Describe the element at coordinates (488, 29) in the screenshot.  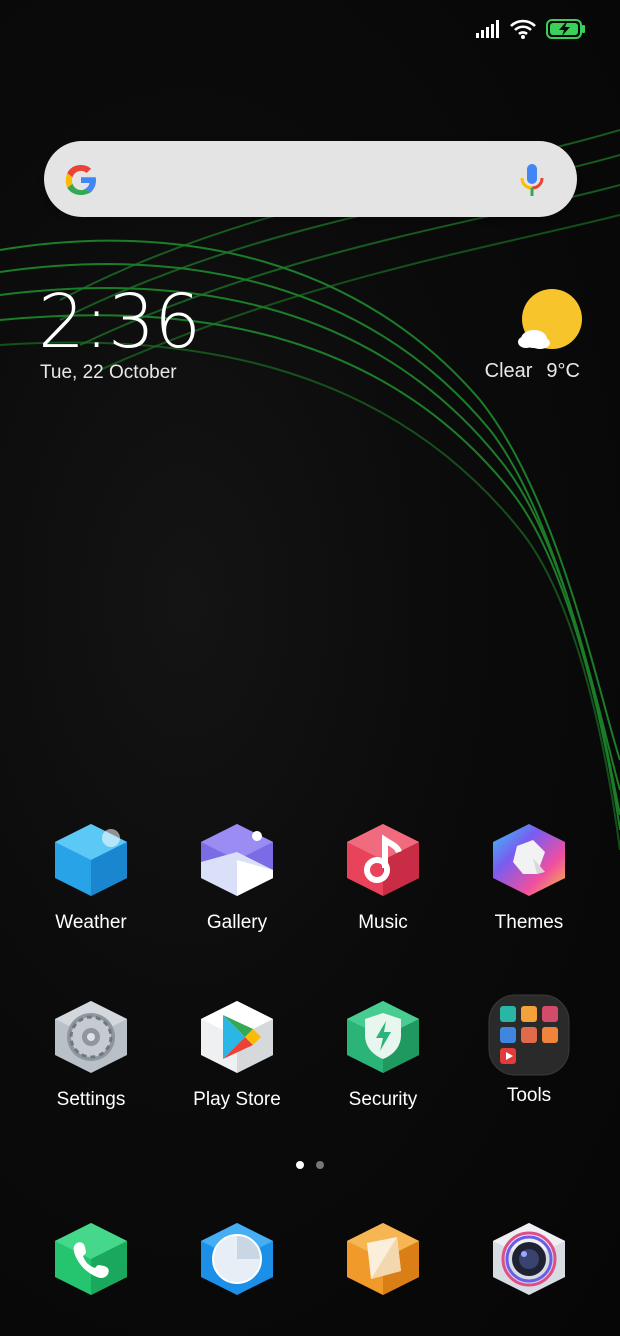
I see `signal-bars-icon` at that location.